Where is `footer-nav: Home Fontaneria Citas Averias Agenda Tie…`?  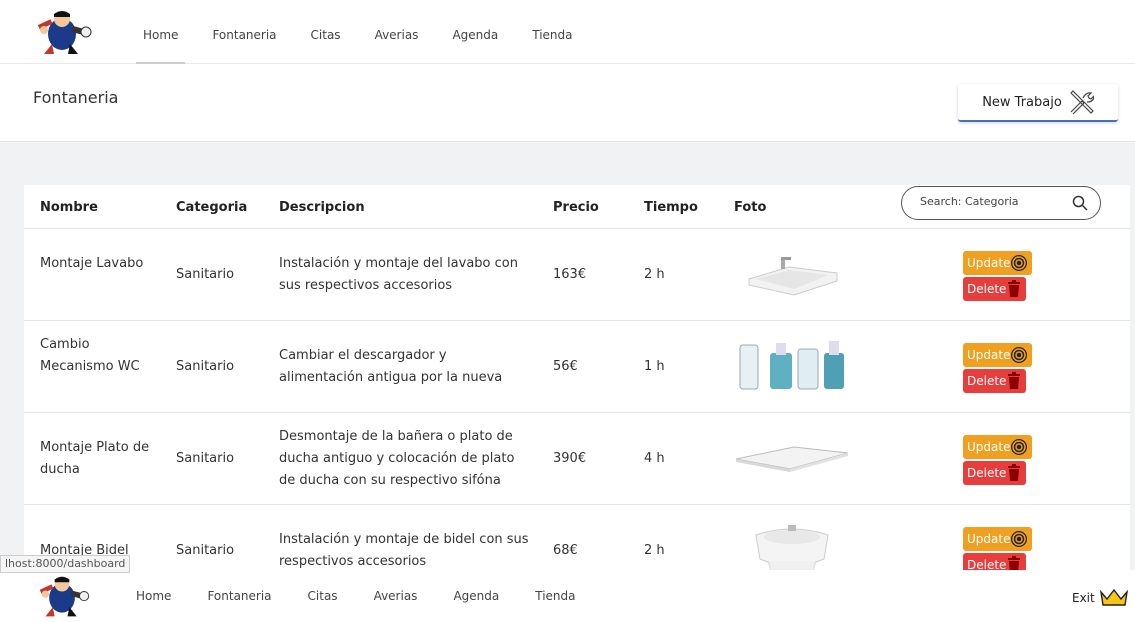
footer-nav: Home Fontaneria Citas Averias Agenda Tie… is located at coordinates (374, 596).